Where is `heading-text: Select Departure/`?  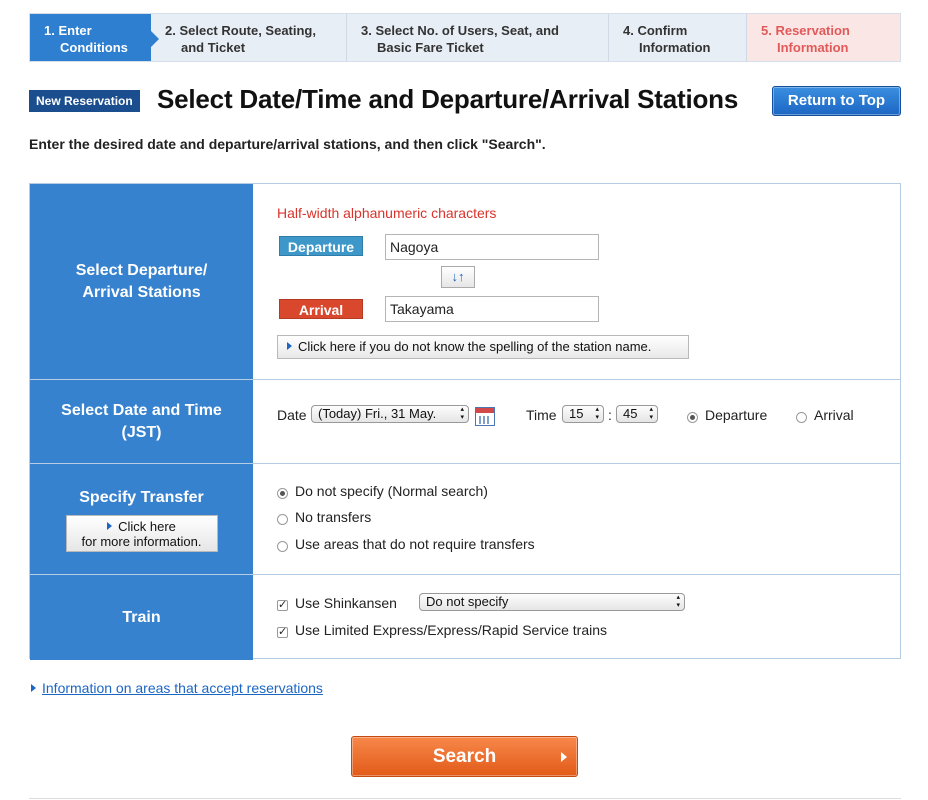
heading-text: Select Departure/ is located at coordinates (141, 270).